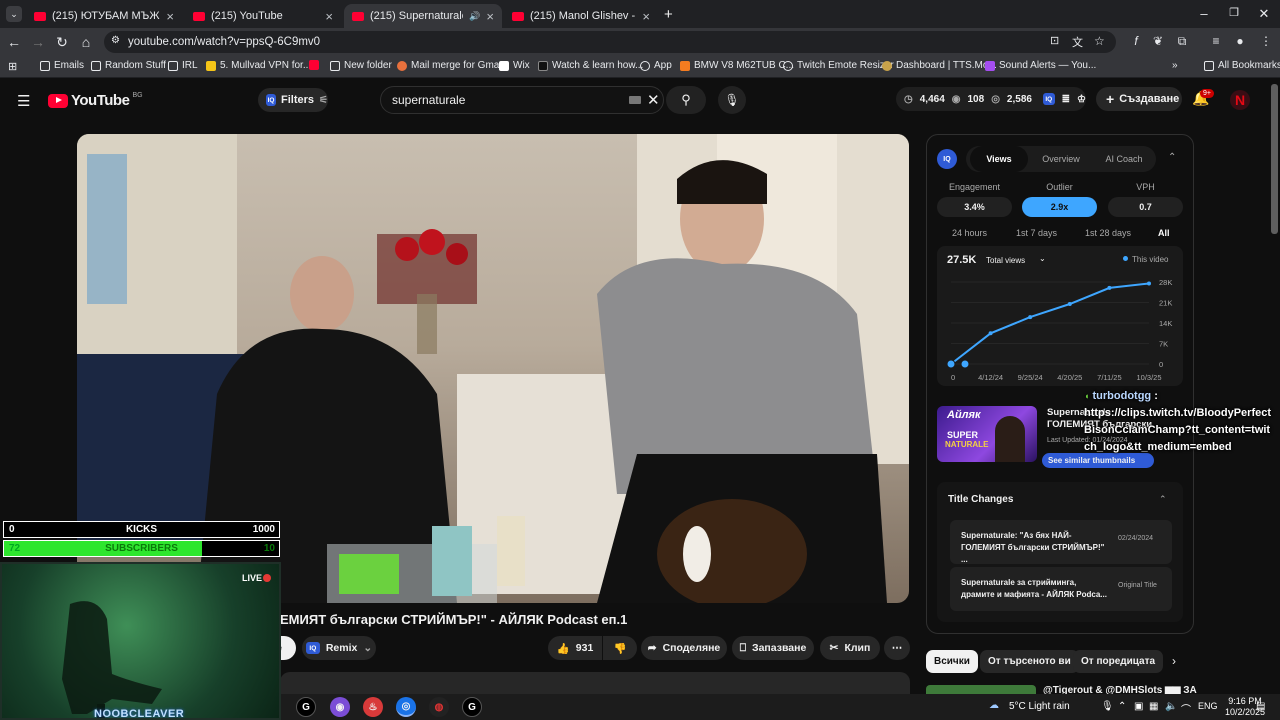  What do you see at coordinates (999, 159) in the screenshot?
I see `tab-views: Views` at bounding box center [999, 159].